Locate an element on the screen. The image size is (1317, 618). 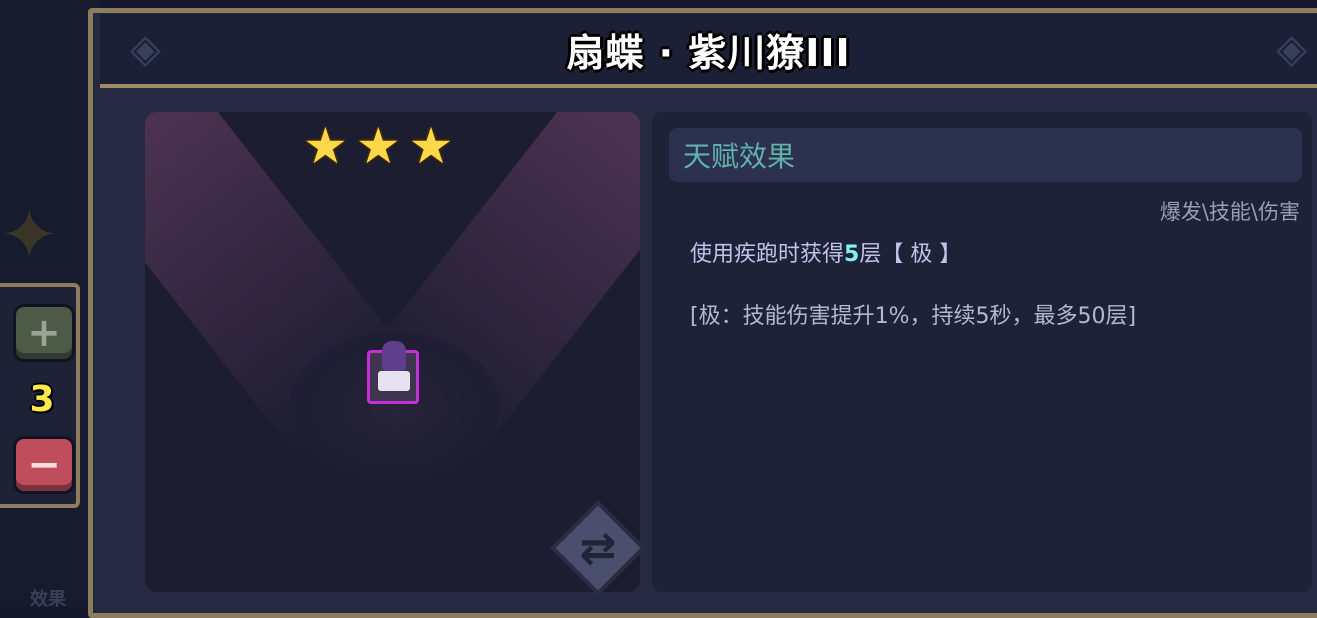
talent-header: 天赋效果 is located at coordinates (985, 155).